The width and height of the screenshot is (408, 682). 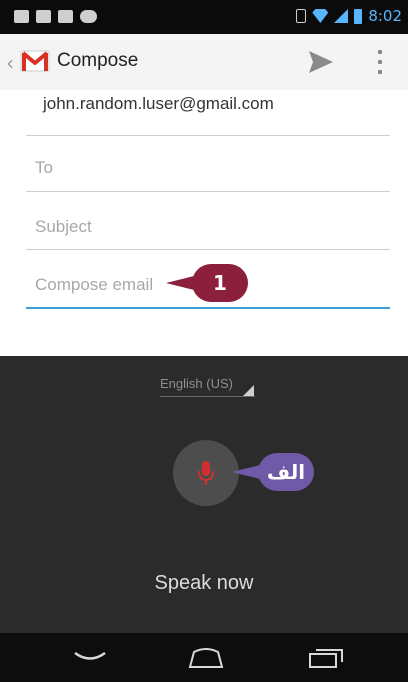 I want to click on system-icons: 8:02, so click(x=349, y=16).